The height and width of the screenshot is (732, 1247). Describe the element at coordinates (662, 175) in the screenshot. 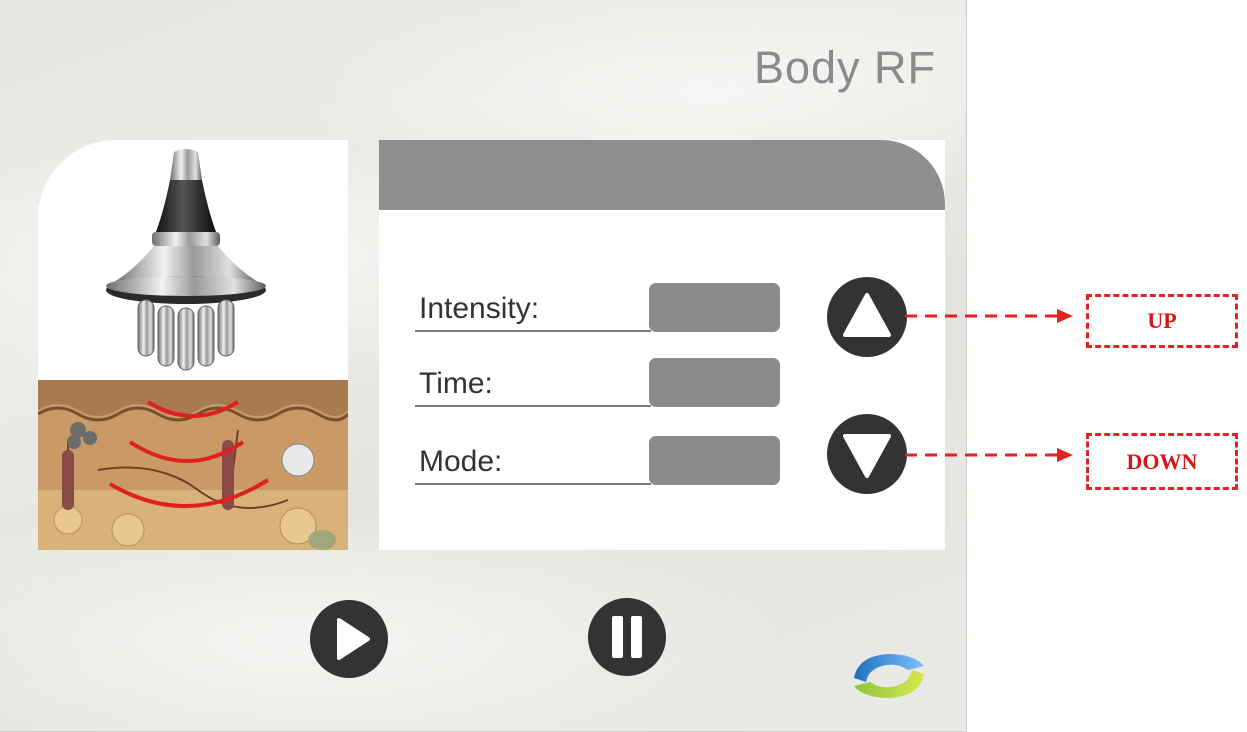

I see `panel-header-bar` at that location.